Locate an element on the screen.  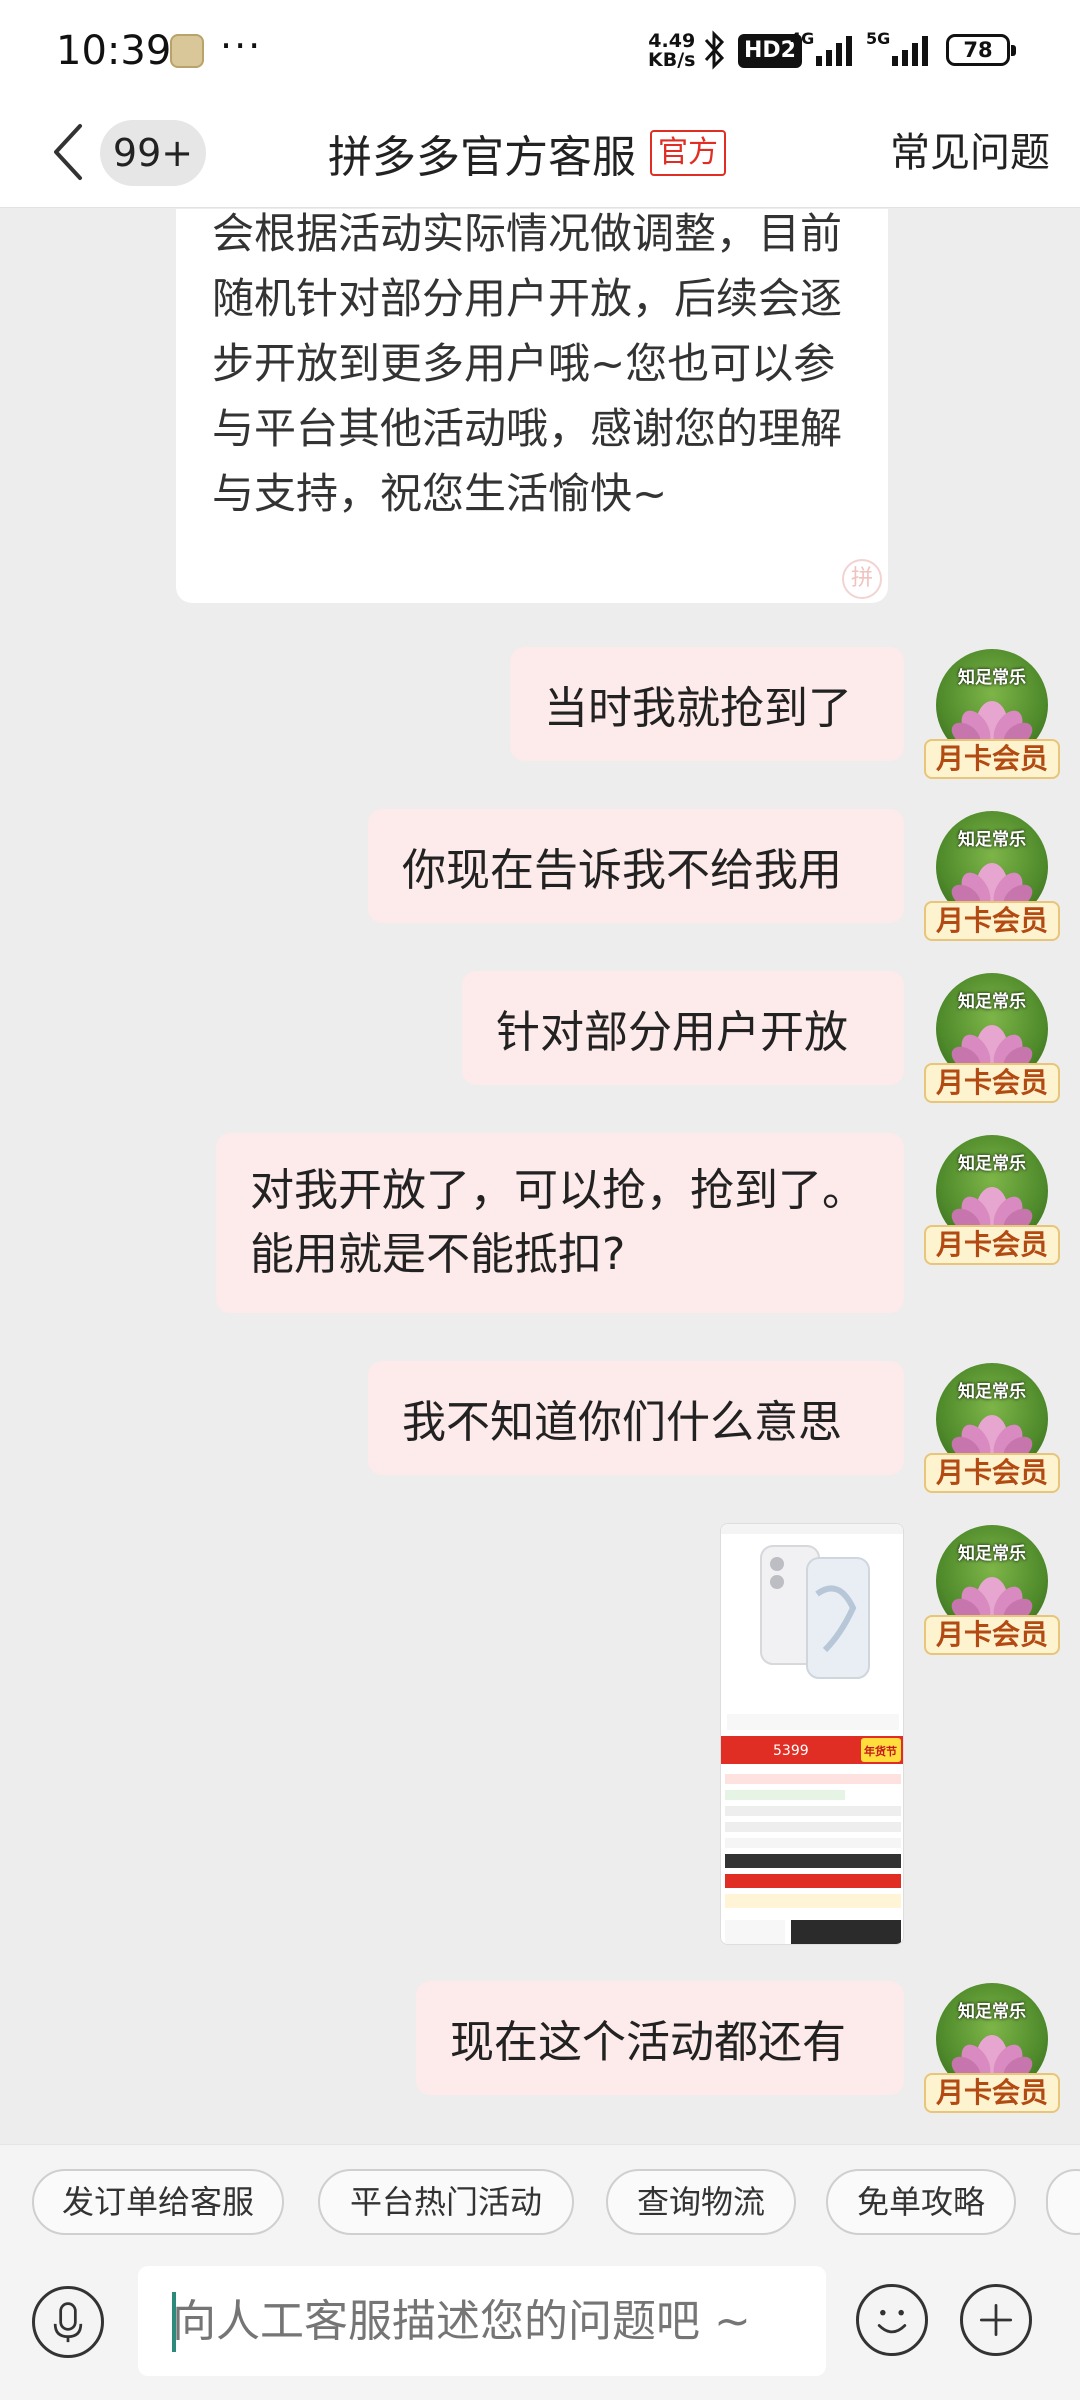
quick-reply-send-order: 发订单给客服 is located at coordinates (158, 2202).